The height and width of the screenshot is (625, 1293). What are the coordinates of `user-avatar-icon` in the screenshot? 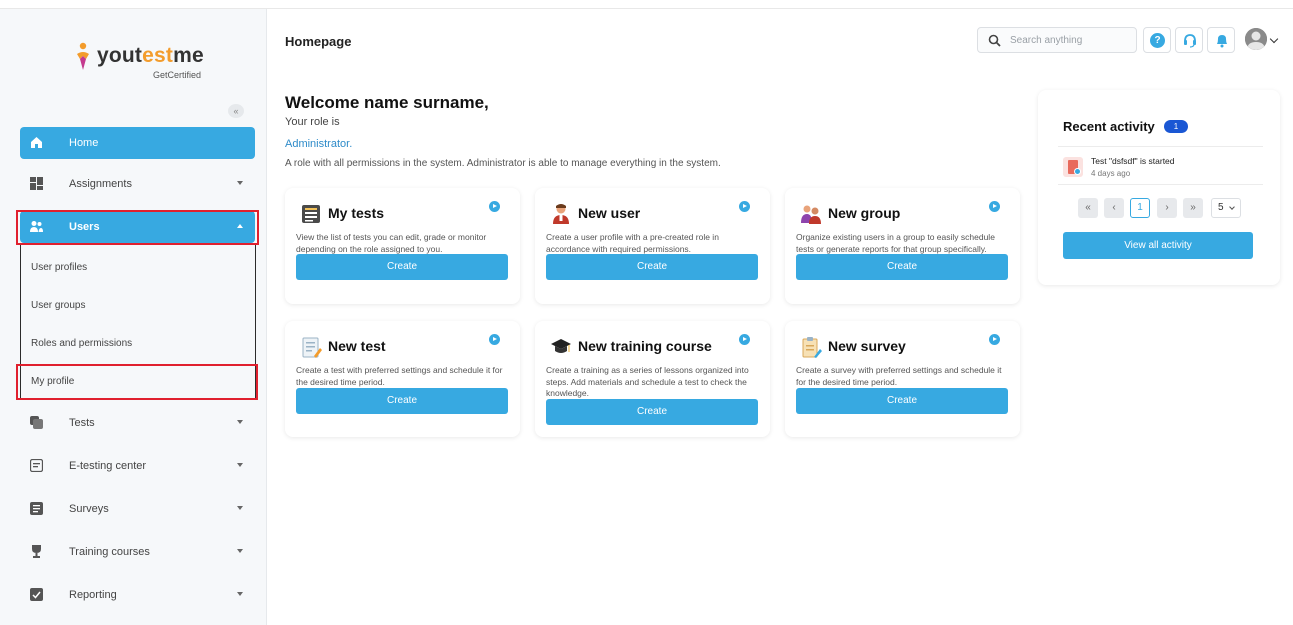 It's located at (1256, 39).